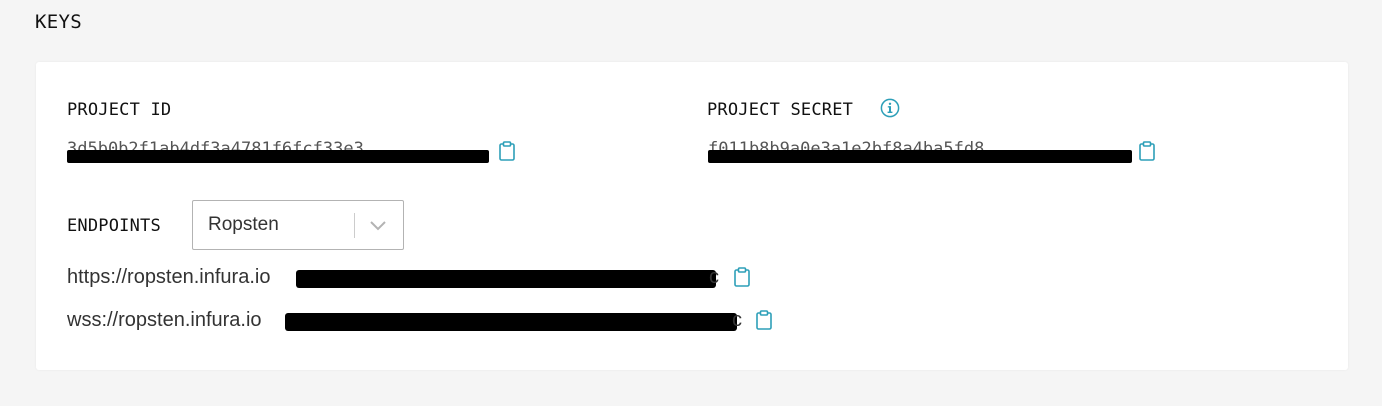  Describe the element at coordinates (169, 277) in the screenshot. I see `https-endpoint-prefix: https://ropsten.infura.io` at that location.